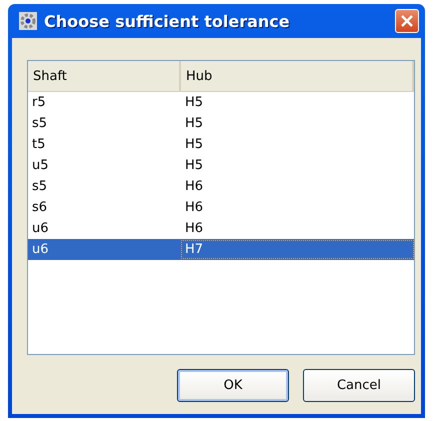 Image resolution: width=433 pixels, height=421 pixels. Describe the element at coordinates (167, 21) in the screenshot. I see `window-title: Choose sufficient tolerance` at that location.